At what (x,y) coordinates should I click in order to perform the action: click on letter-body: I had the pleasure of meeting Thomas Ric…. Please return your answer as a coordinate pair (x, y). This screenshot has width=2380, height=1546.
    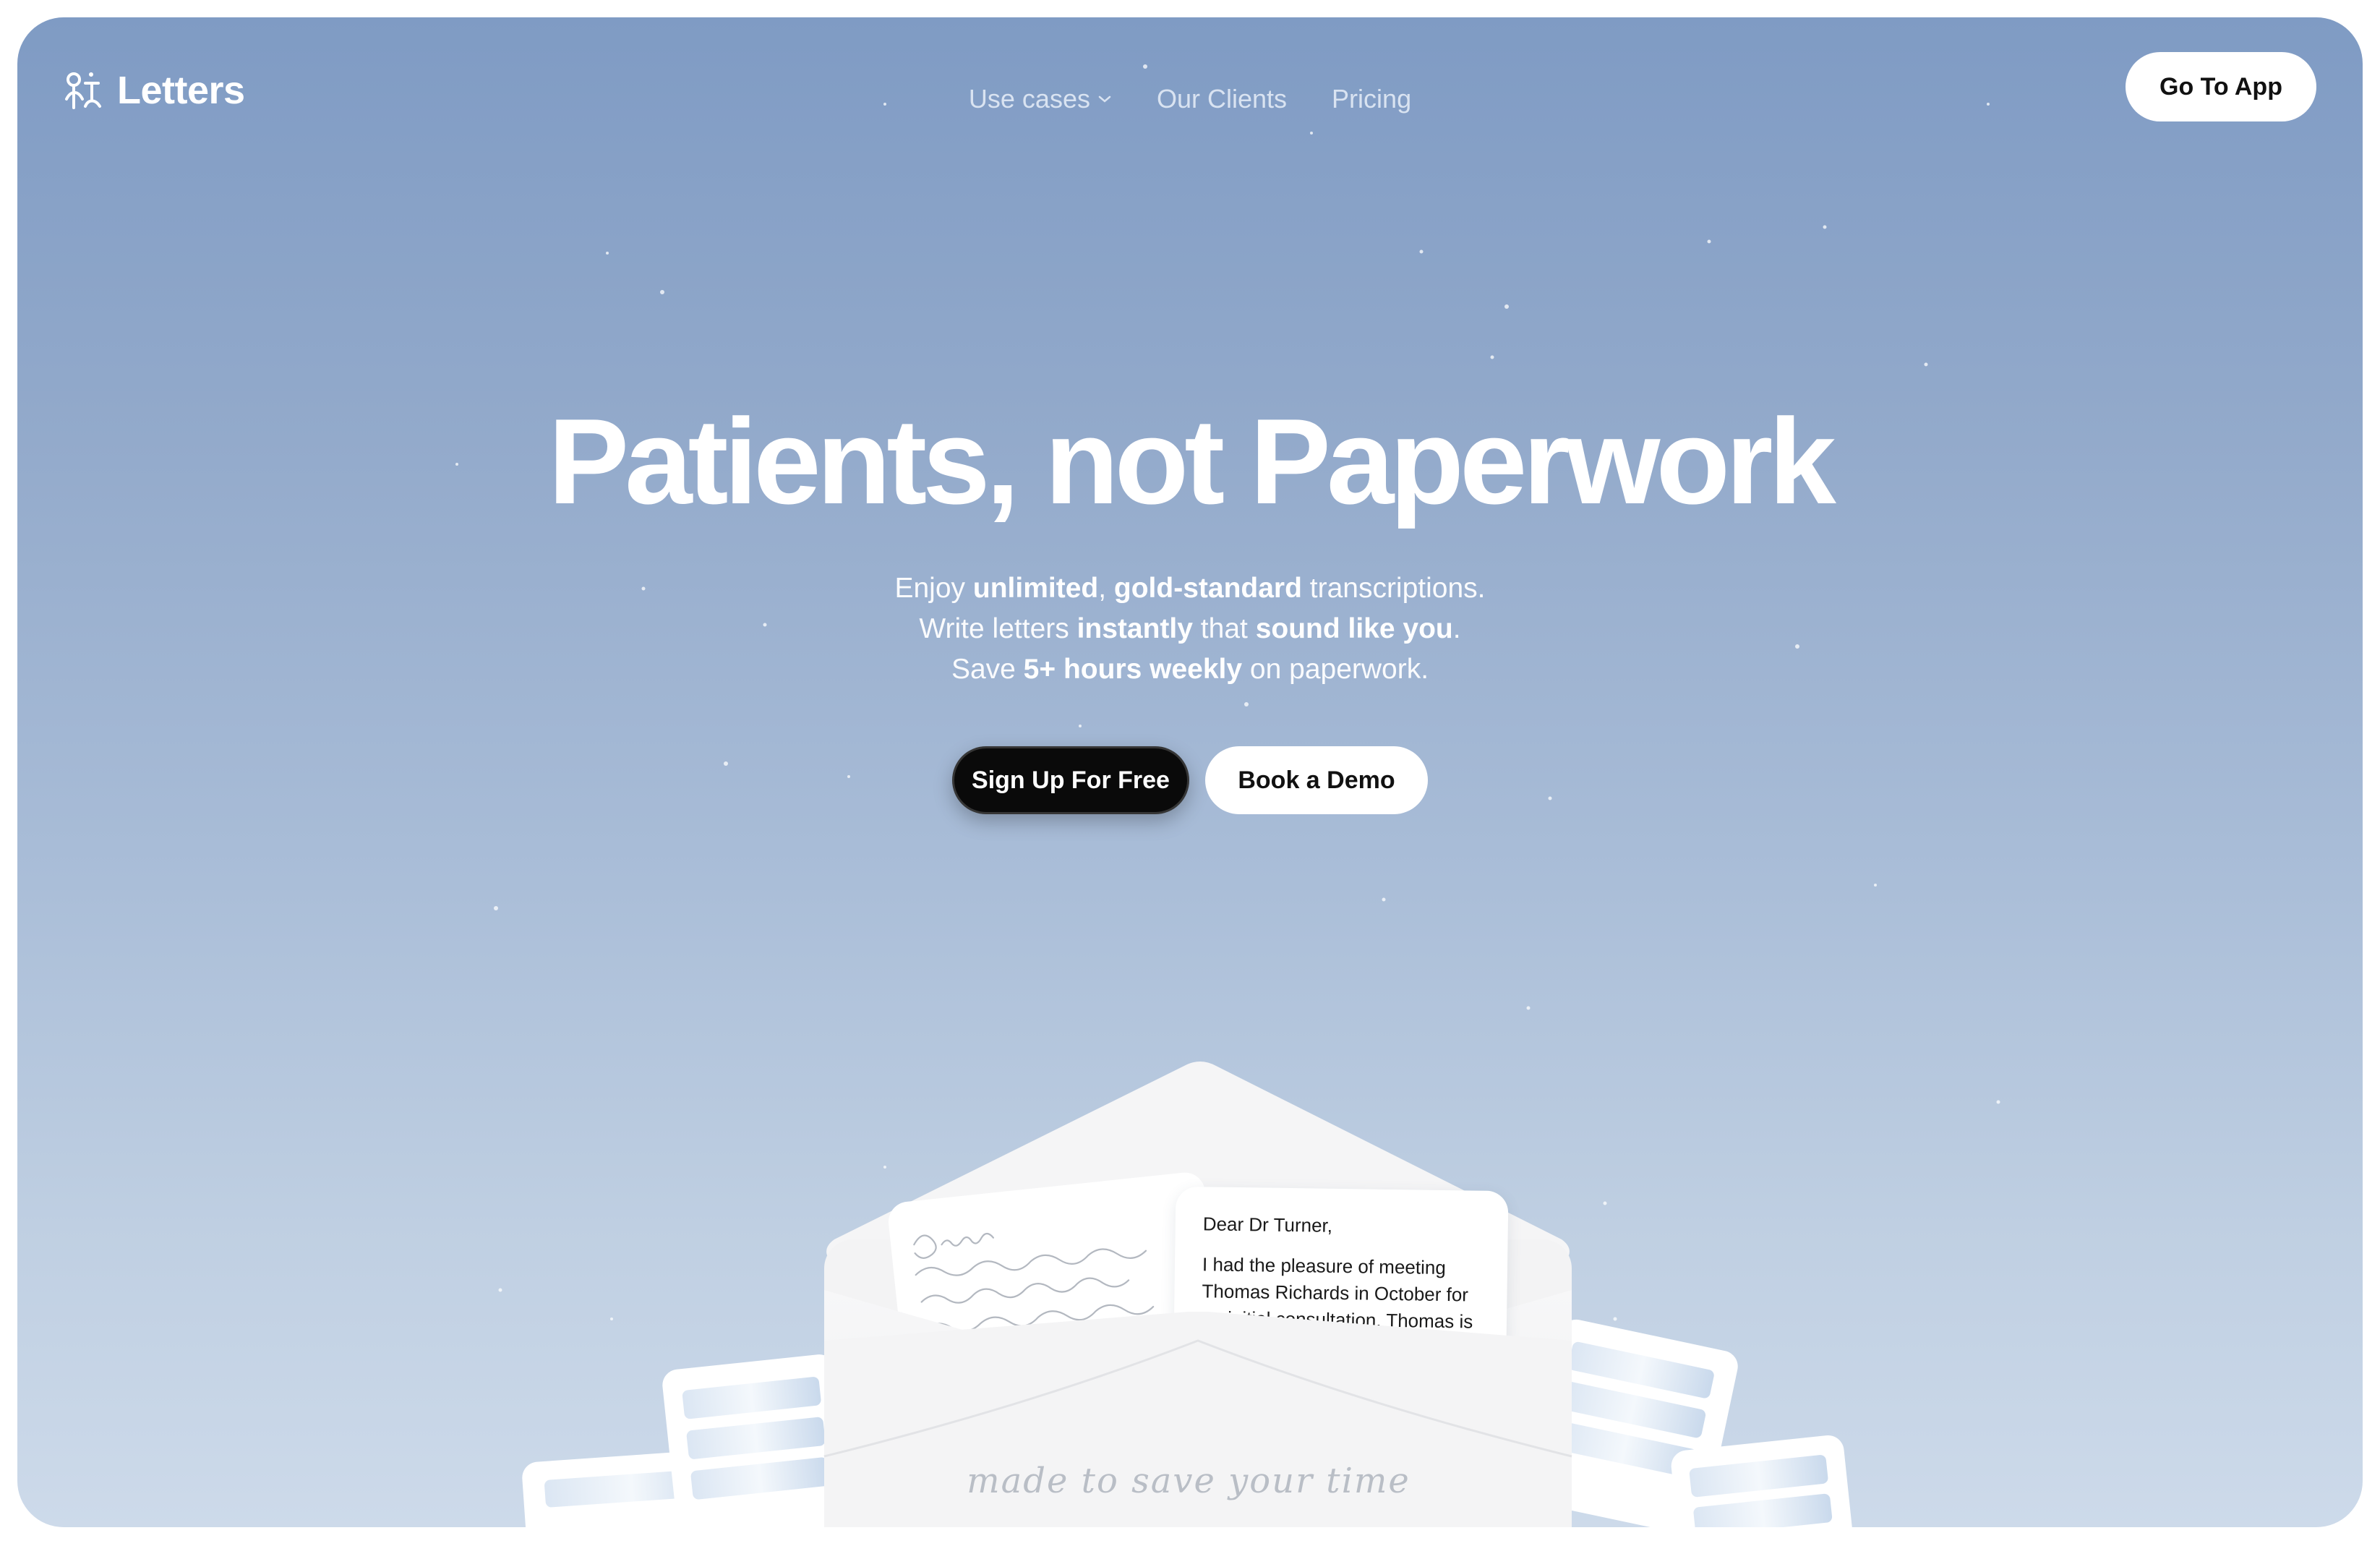
    Looking at the image, I should click on (1336, 1318).